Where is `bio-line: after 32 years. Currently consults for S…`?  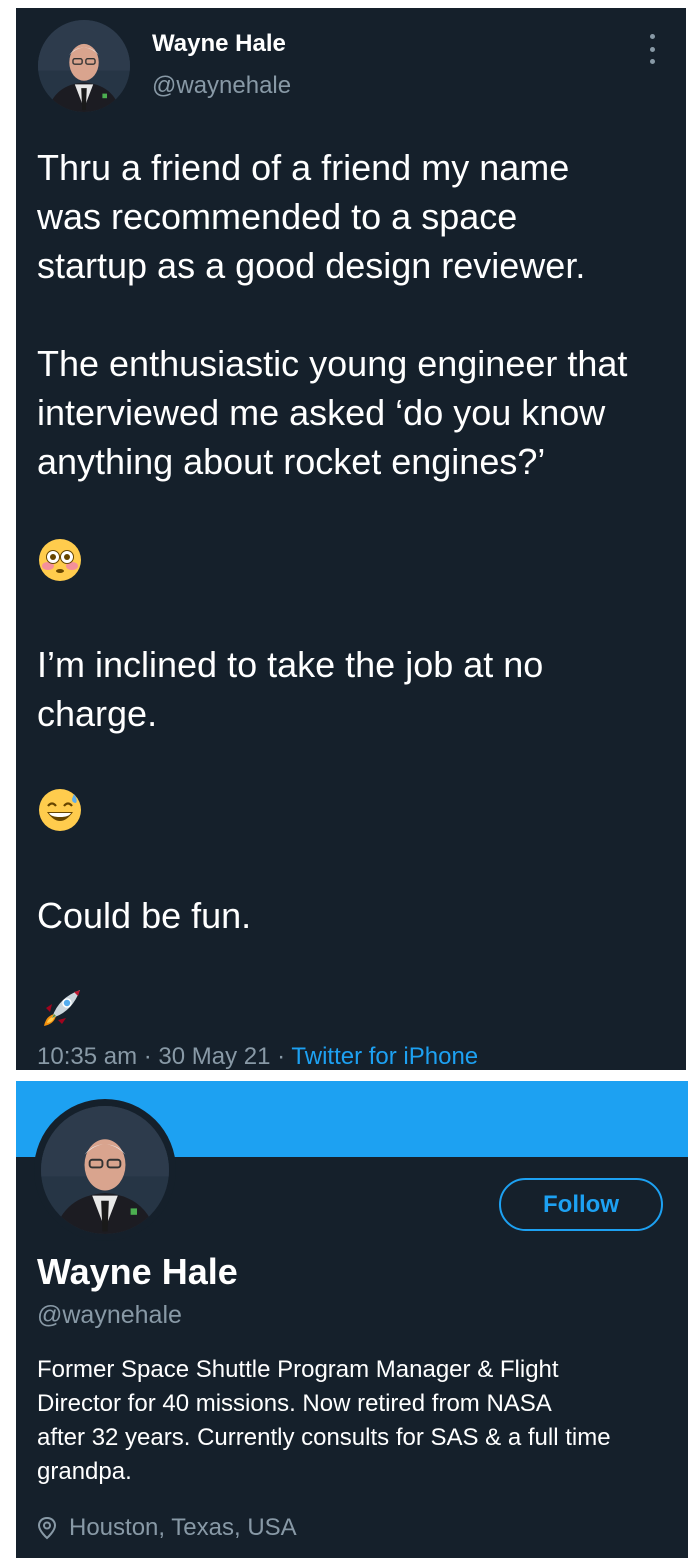
bio-line: after 32 years. Currently consults for S… is located at coordinates (324, 1437).